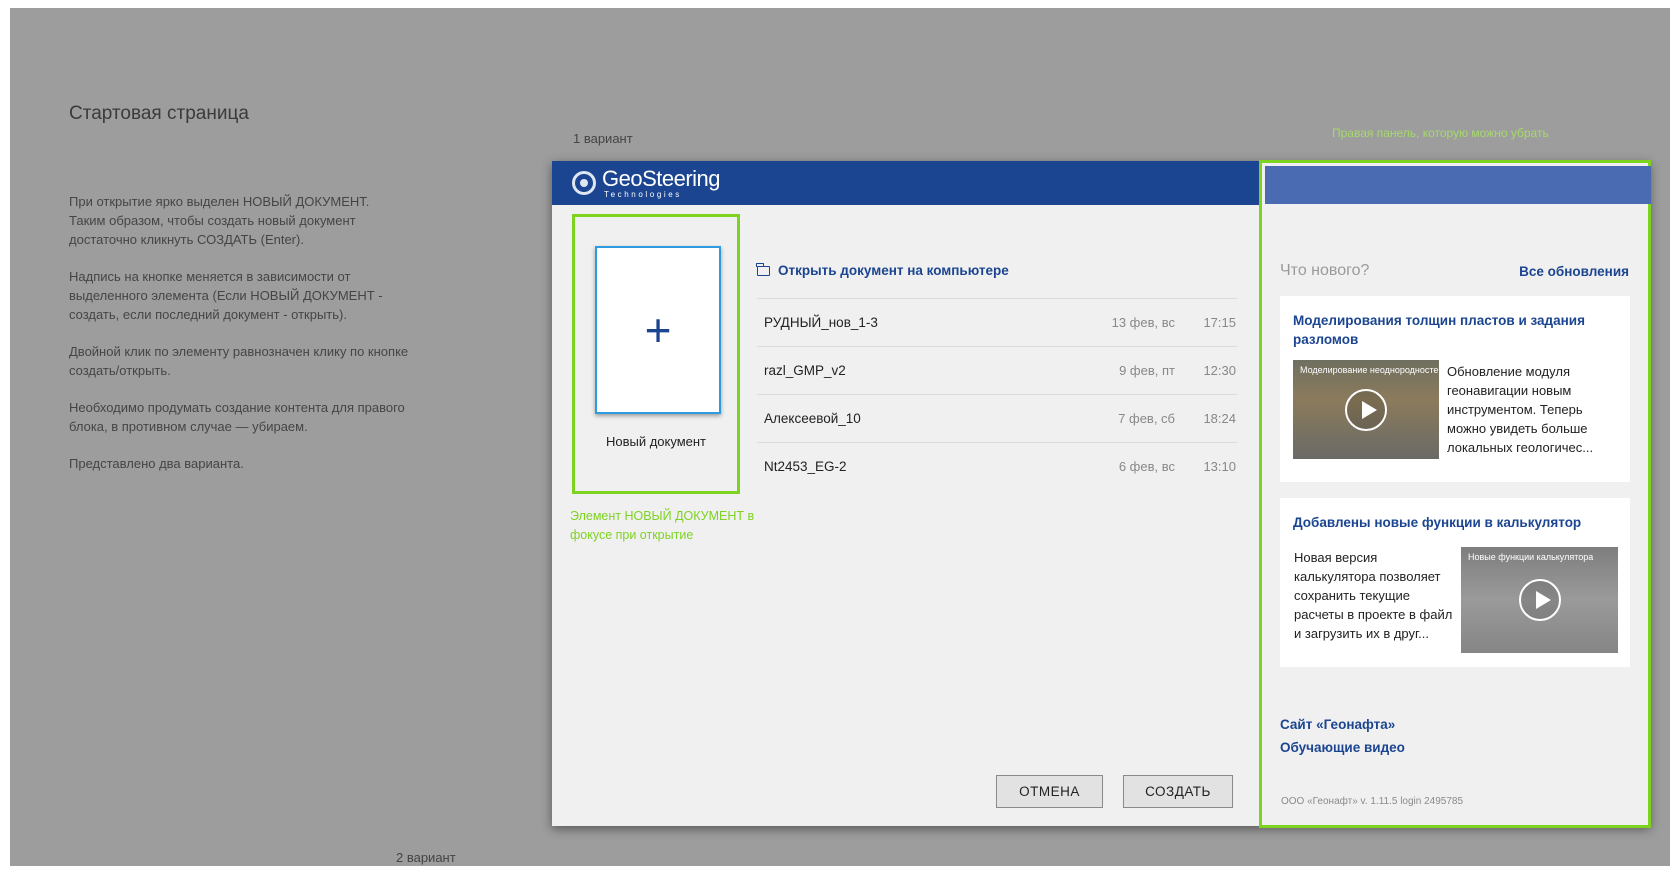  Describe the element at coordinates (1219, 466) in the screenshot. I see `document-time: 13:10` at that location.